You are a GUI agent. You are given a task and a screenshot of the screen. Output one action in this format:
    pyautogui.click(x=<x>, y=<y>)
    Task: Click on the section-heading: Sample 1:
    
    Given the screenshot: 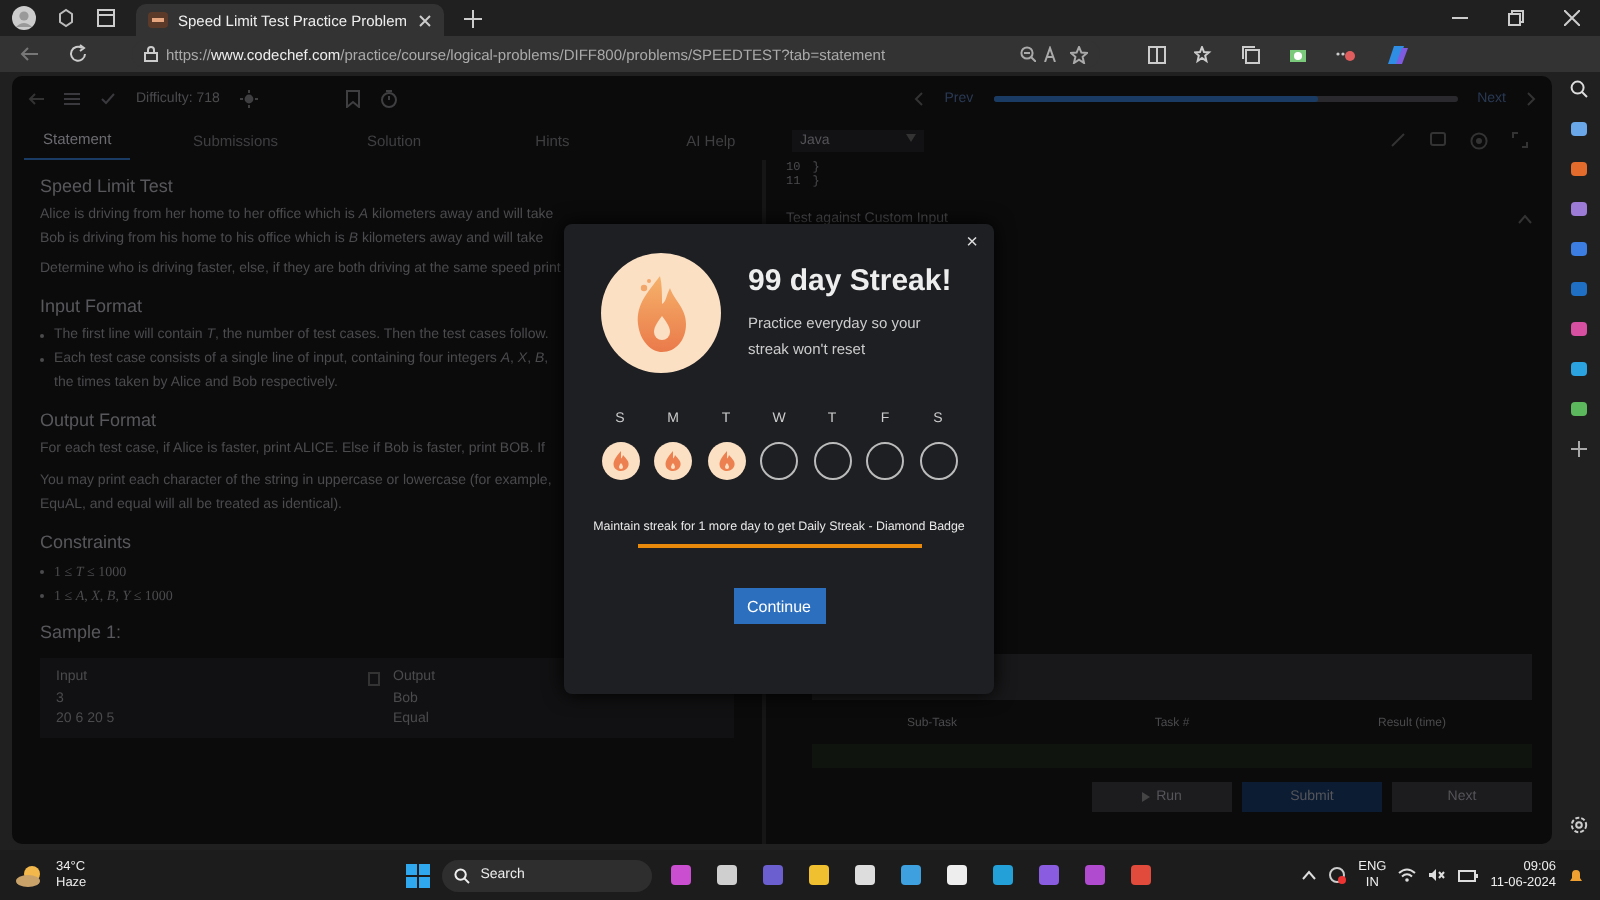 What is the action you would take?
    pyautogui.click(x=81, y=632)
    